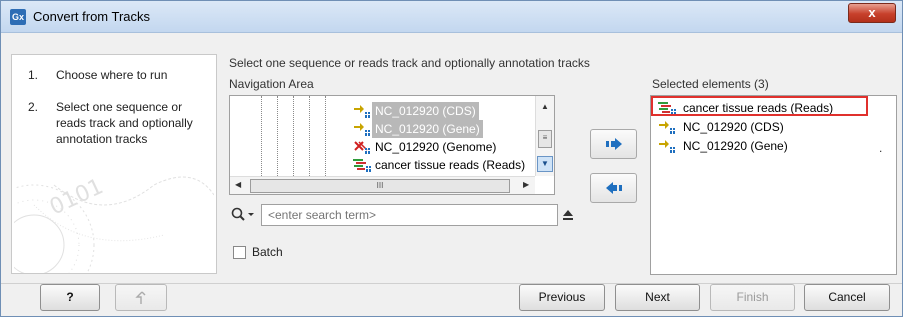 This screenshot has width=903, height=317. Describe the element at coordinates (568, 215) in the screenshot. I see `collapse-icon` at that location.